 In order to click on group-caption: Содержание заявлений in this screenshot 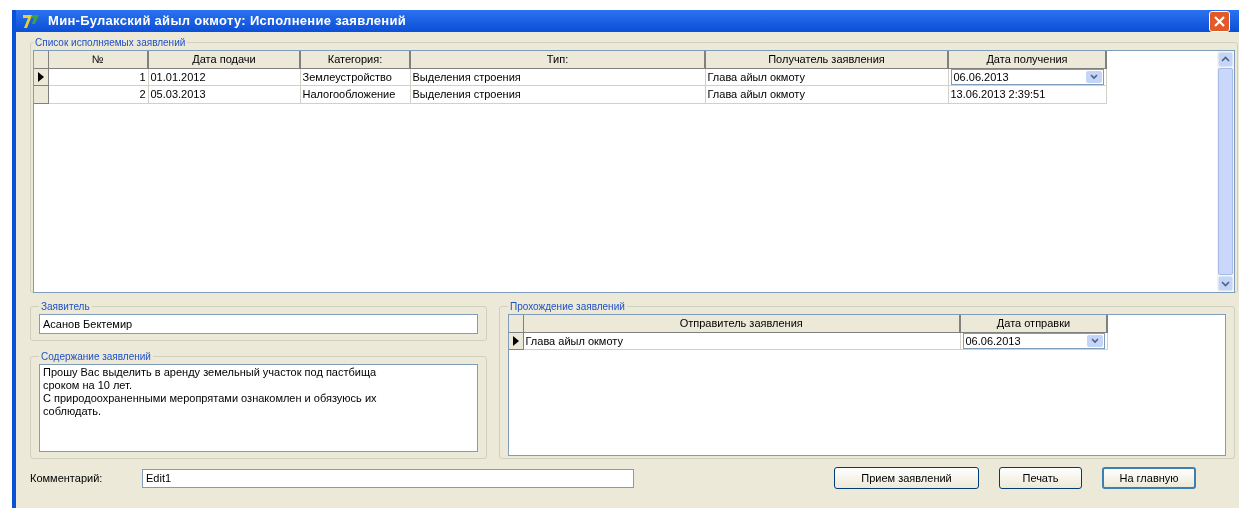, I will do `click(96, 357)`.